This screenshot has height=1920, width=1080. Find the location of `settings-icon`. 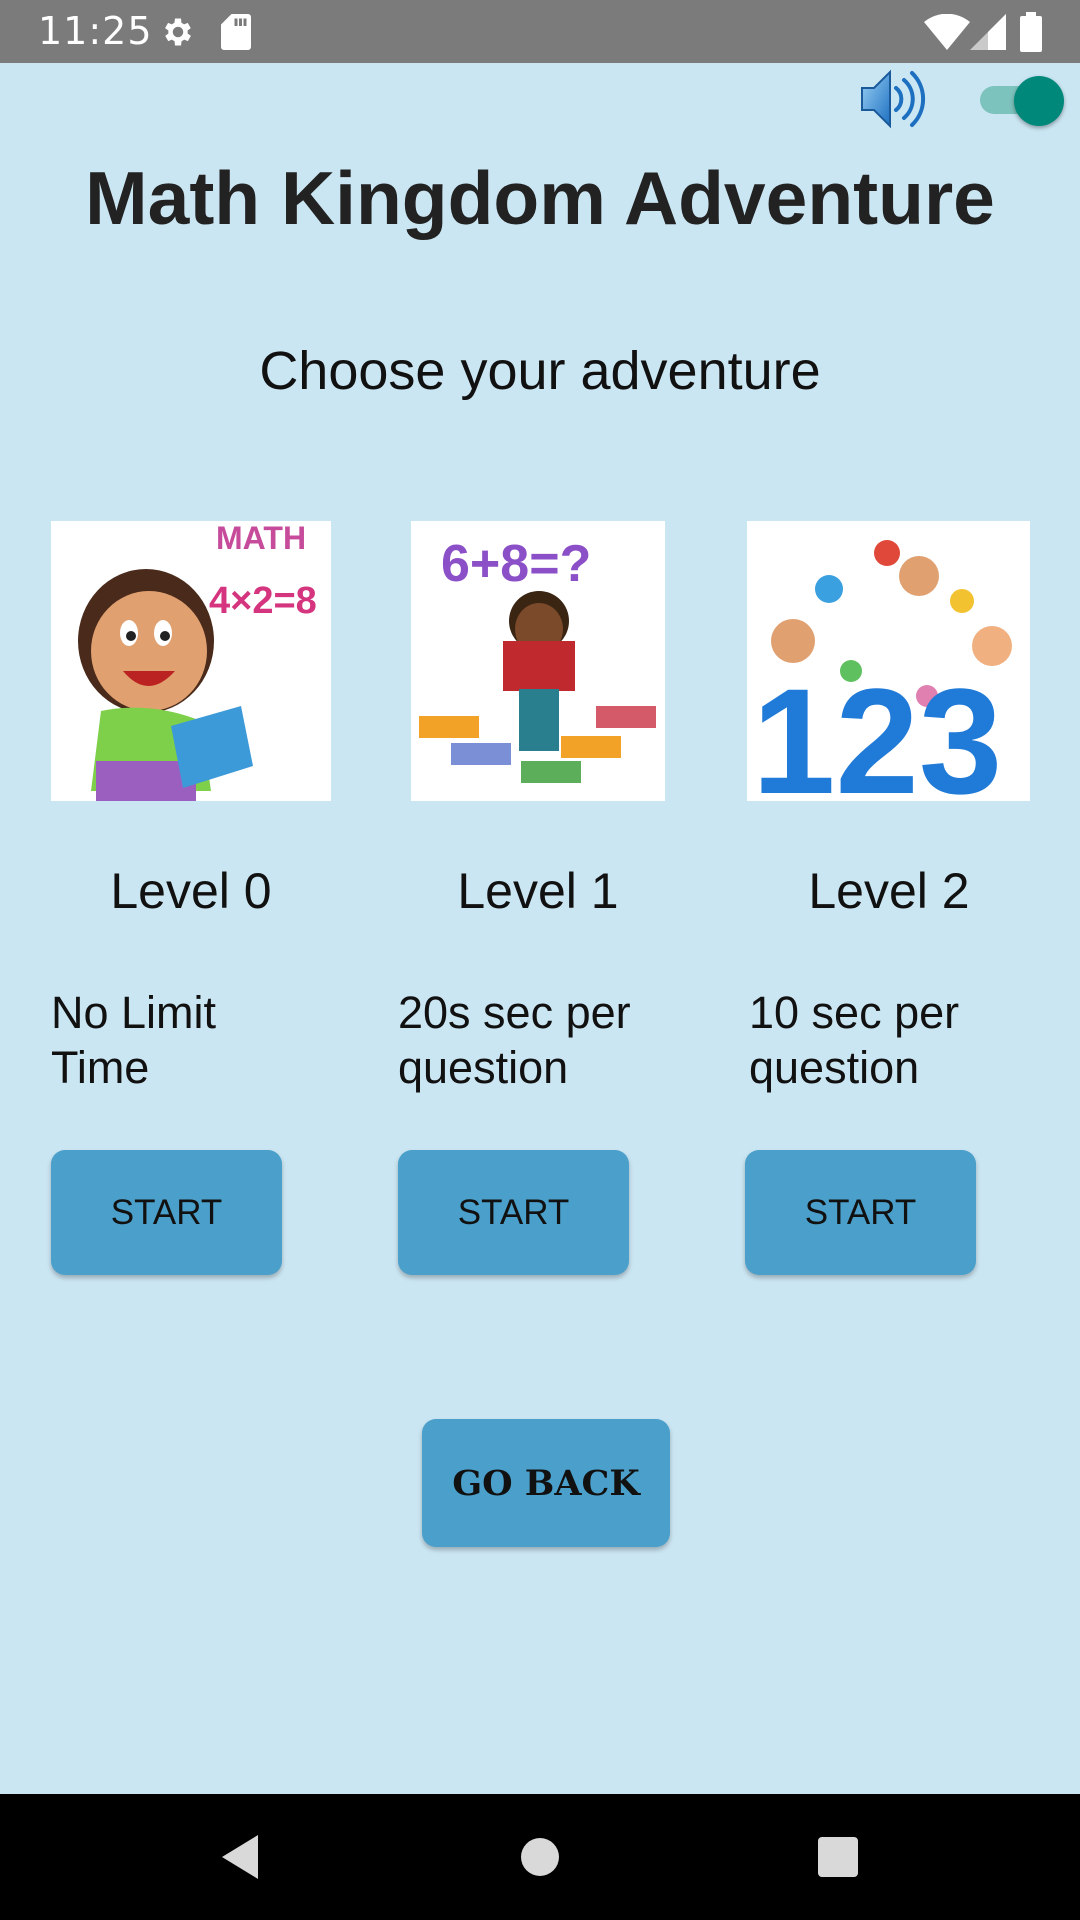

settings-icon is located at coordinates (178, 32).